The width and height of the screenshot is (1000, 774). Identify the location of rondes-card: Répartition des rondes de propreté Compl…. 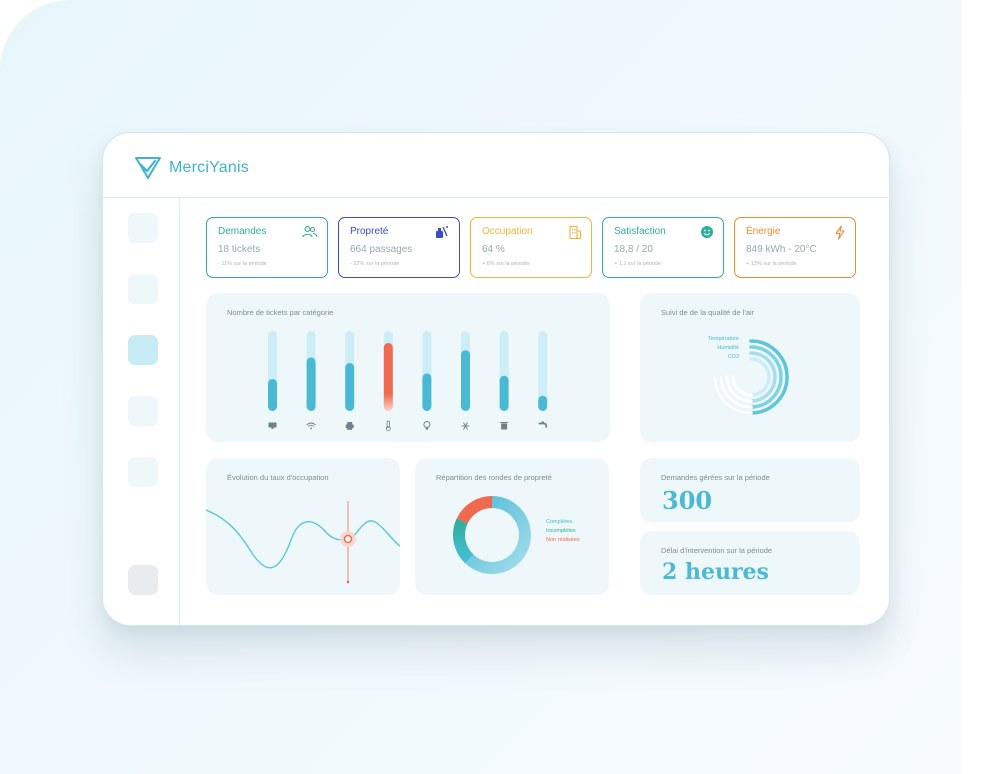
(512, 526).